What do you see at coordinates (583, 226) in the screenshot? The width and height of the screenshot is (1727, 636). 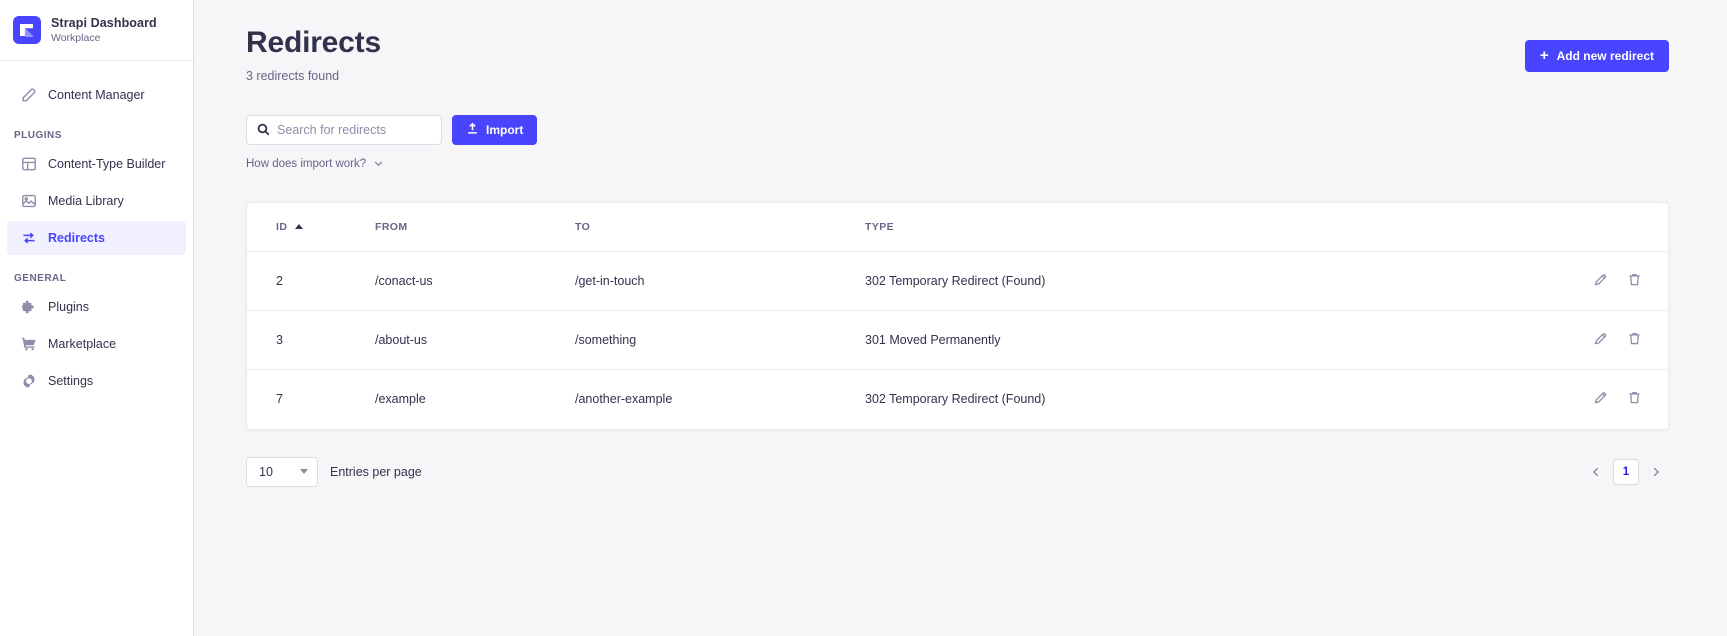 I see `column-header-to-label: TO` at bounding box center [583, 226].